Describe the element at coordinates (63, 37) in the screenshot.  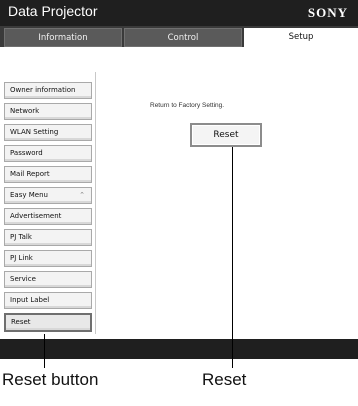
I see `tab-information: Information` at that location.